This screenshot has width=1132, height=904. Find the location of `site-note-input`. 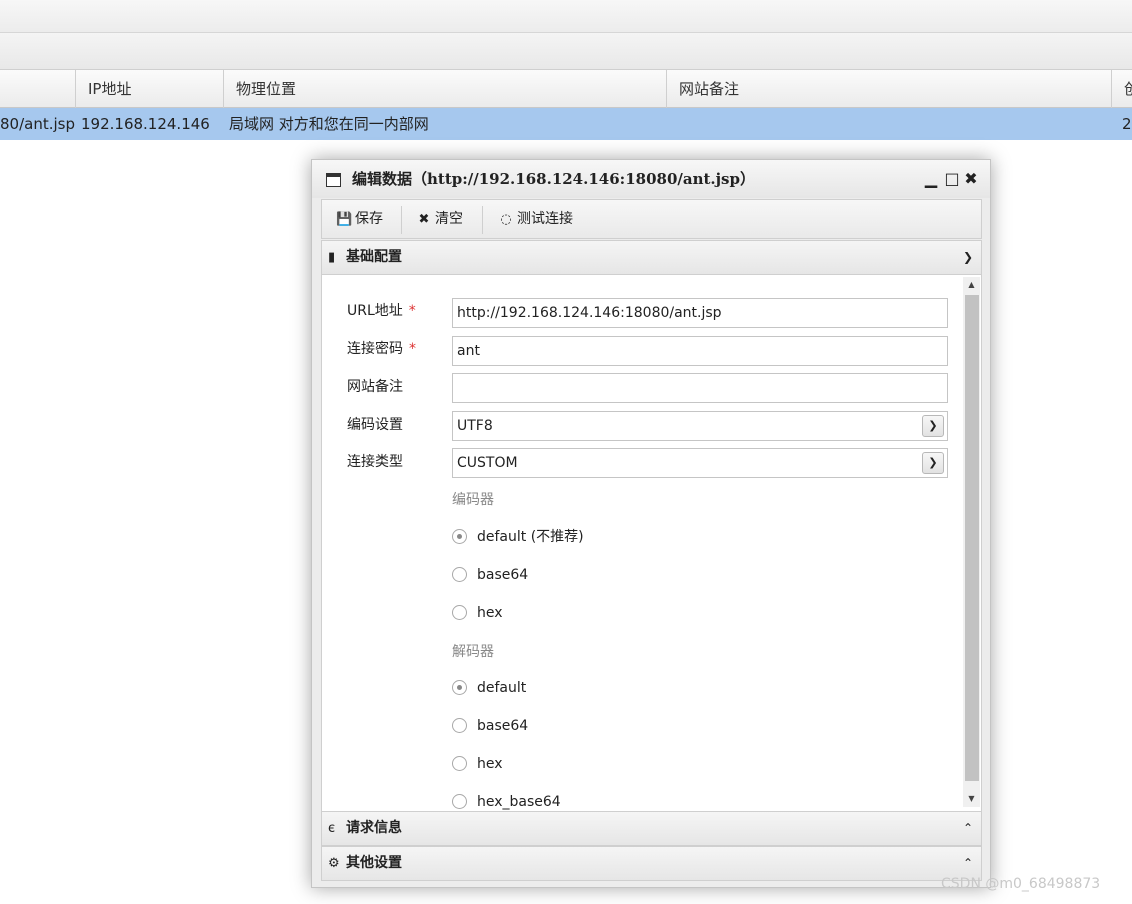

site-note-input is located at coordinates (700, 388).